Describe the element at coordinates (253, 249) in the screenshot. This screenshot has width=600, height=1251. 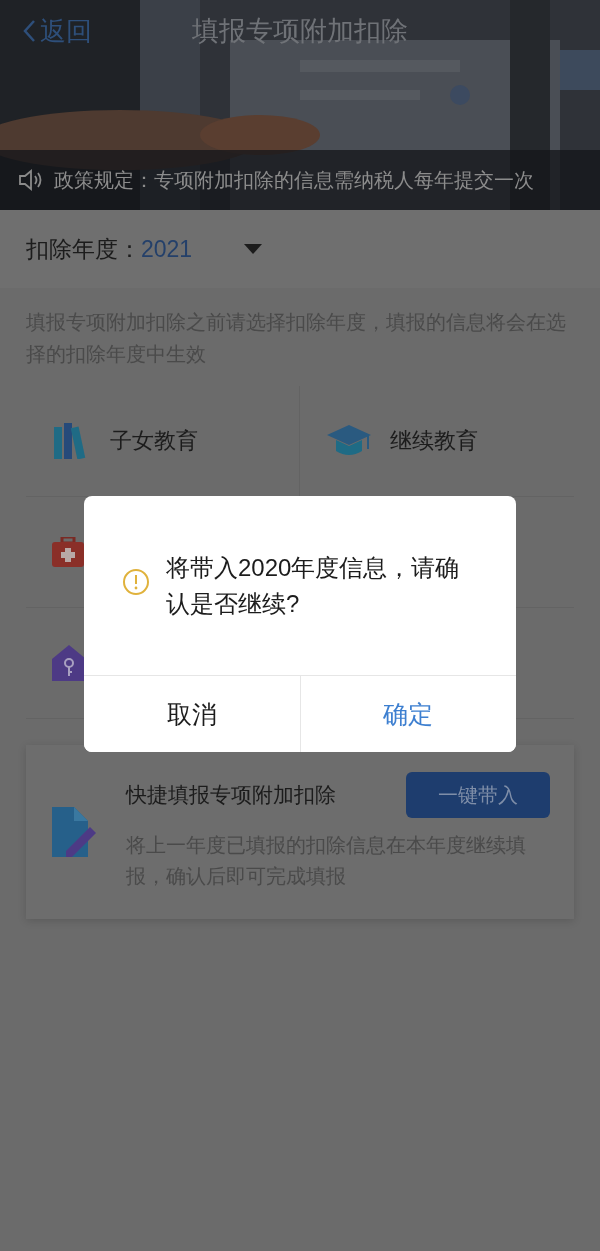
I see `caret-icon` at that location.